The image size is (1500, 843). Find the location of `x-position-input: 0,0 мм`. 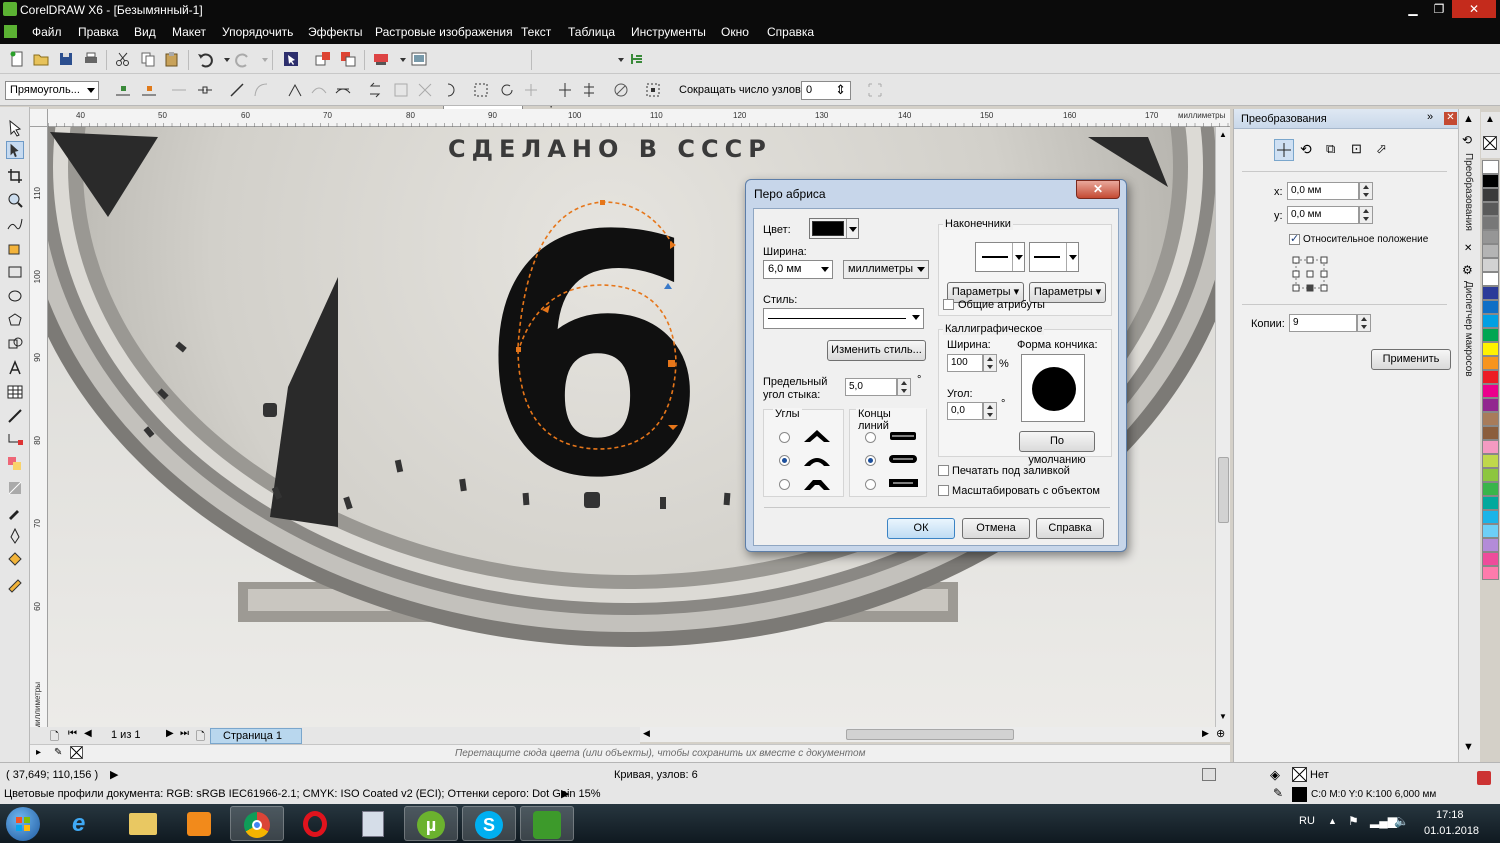

x-position-input: 0,0 мм is located at coordinates (1323, 191).